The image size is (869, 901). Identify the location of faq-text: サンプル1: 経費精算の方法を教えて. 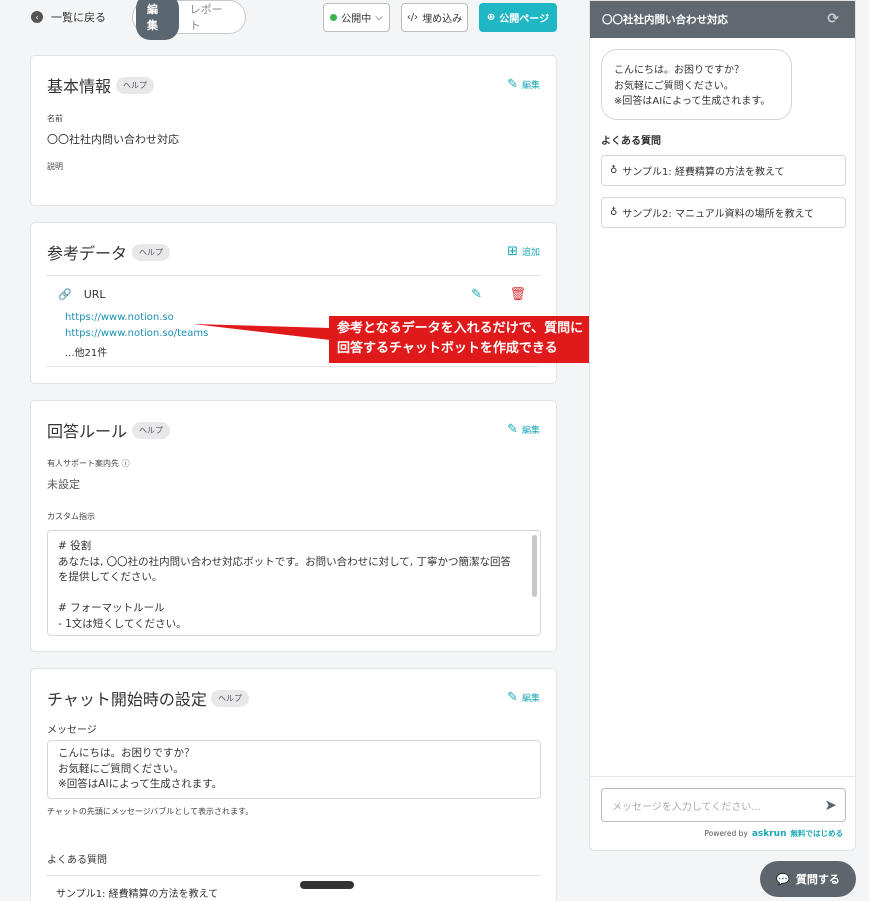
(703, 172).